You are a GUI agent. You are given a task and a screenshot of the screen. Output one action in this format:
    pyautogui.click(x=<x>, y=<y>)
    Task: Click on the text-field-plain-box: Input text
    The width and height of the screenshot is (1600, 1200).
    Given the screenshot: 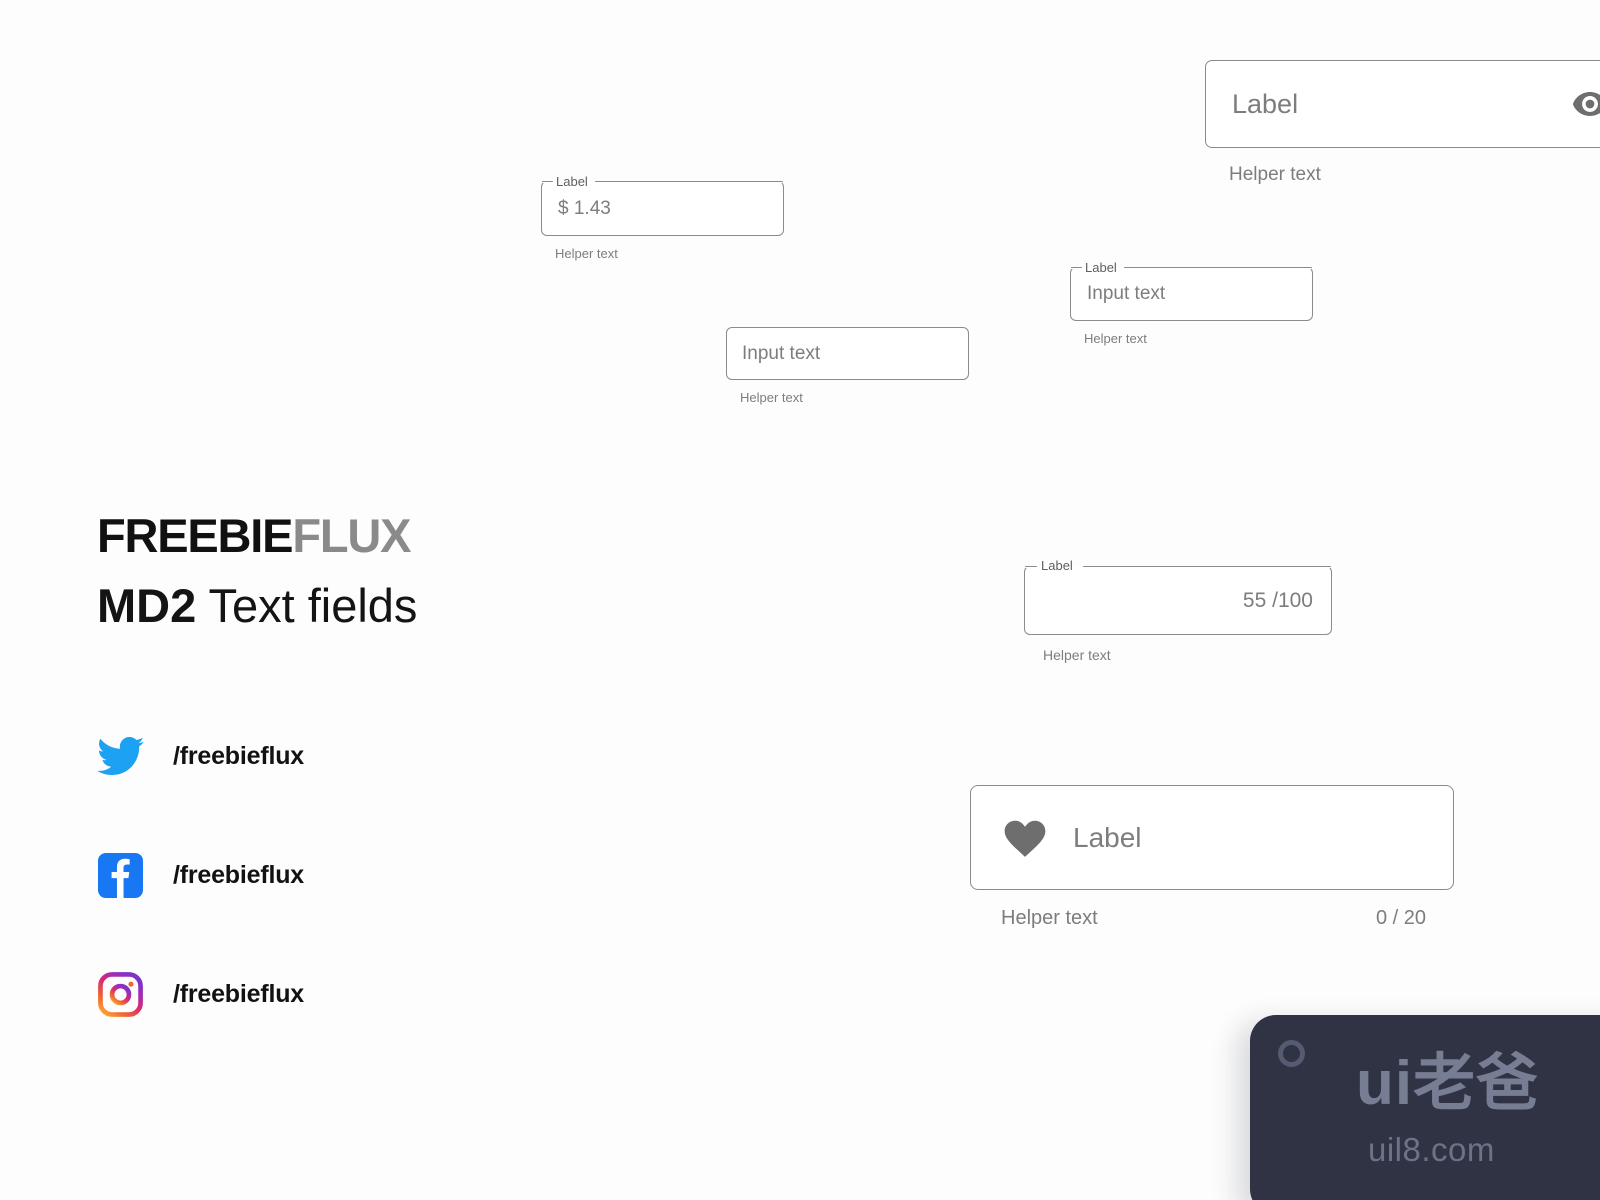 What is the action you would take?
    pyautogui.click(x=847, y=353)
    